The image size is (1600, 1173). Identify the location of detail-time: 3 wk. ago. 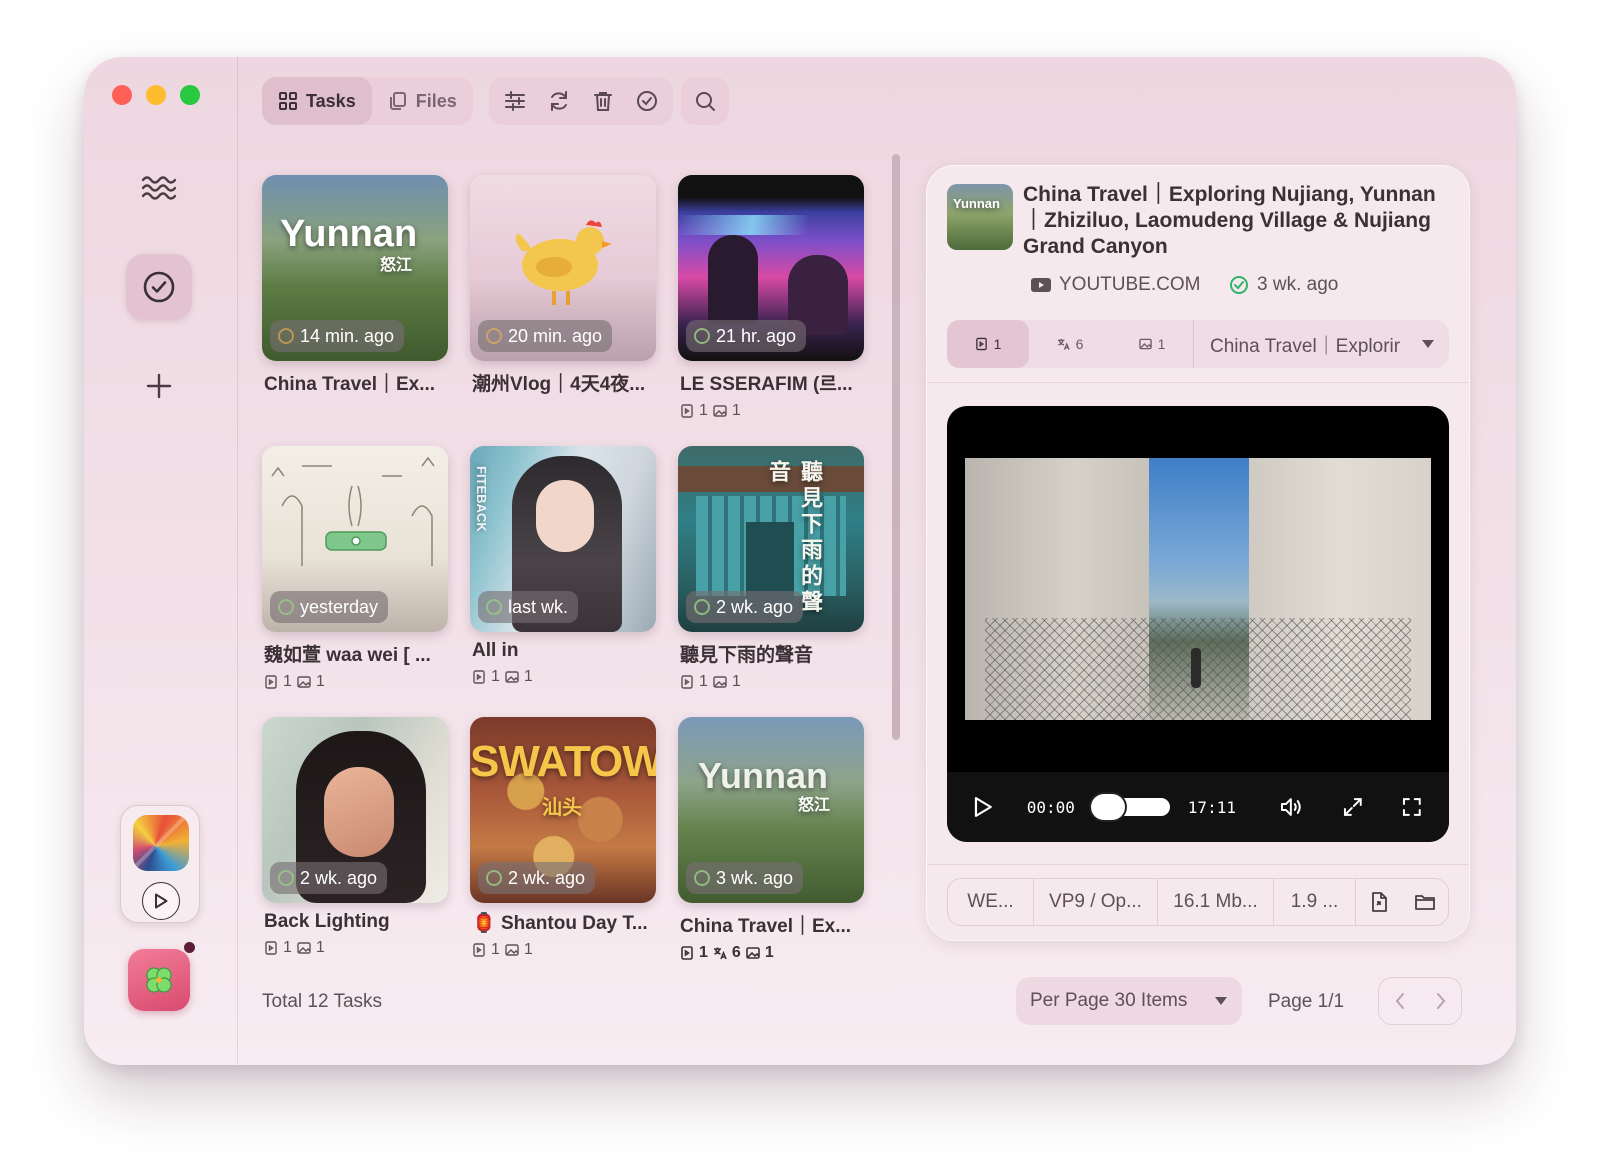
(1283, 285).